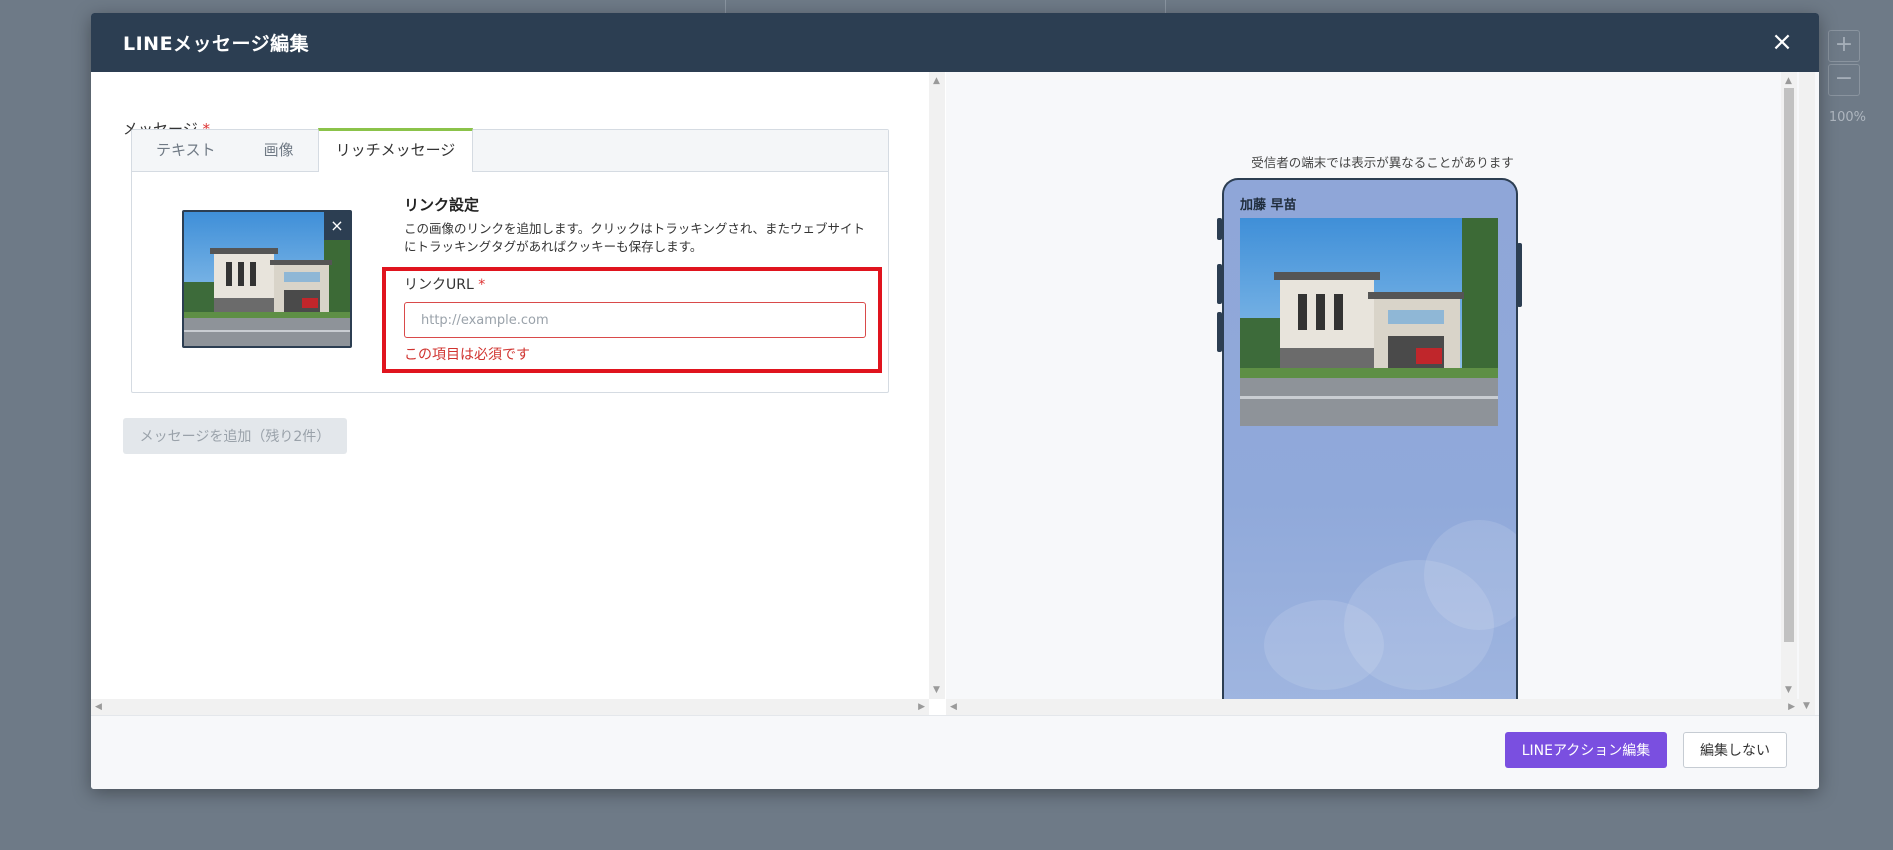 This screenshot has width=1893, height=850. What do you see at coordinates (467, 355) in the screenshot?
I see `link-url-error-message: この項目は必須です` at bounding box center [467, 355].